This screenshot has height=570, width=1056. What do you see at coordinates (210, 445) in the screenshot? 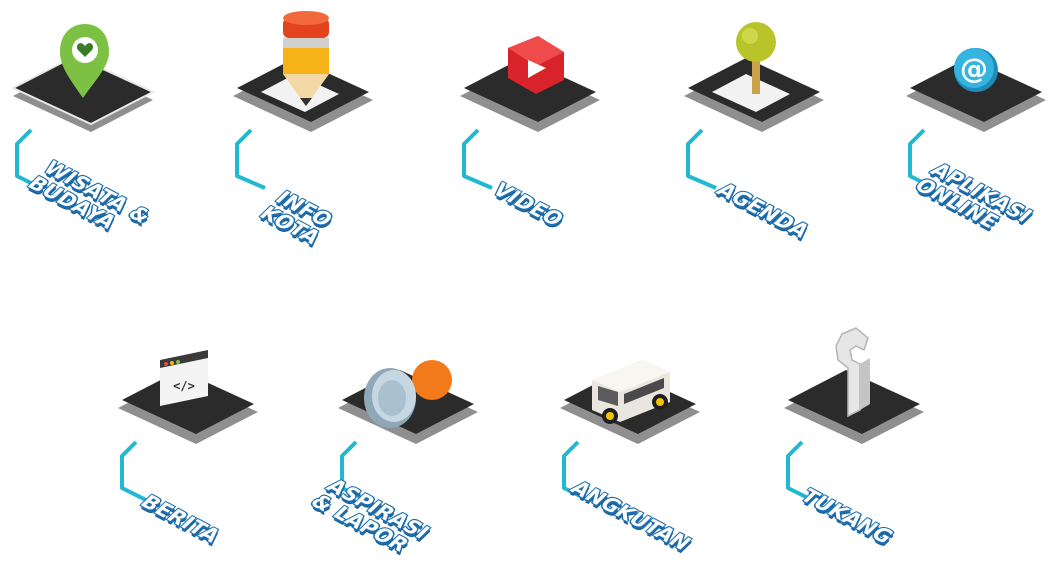
I see `menu-item-berita: </> BERITA` at bounding box center [210, 445].